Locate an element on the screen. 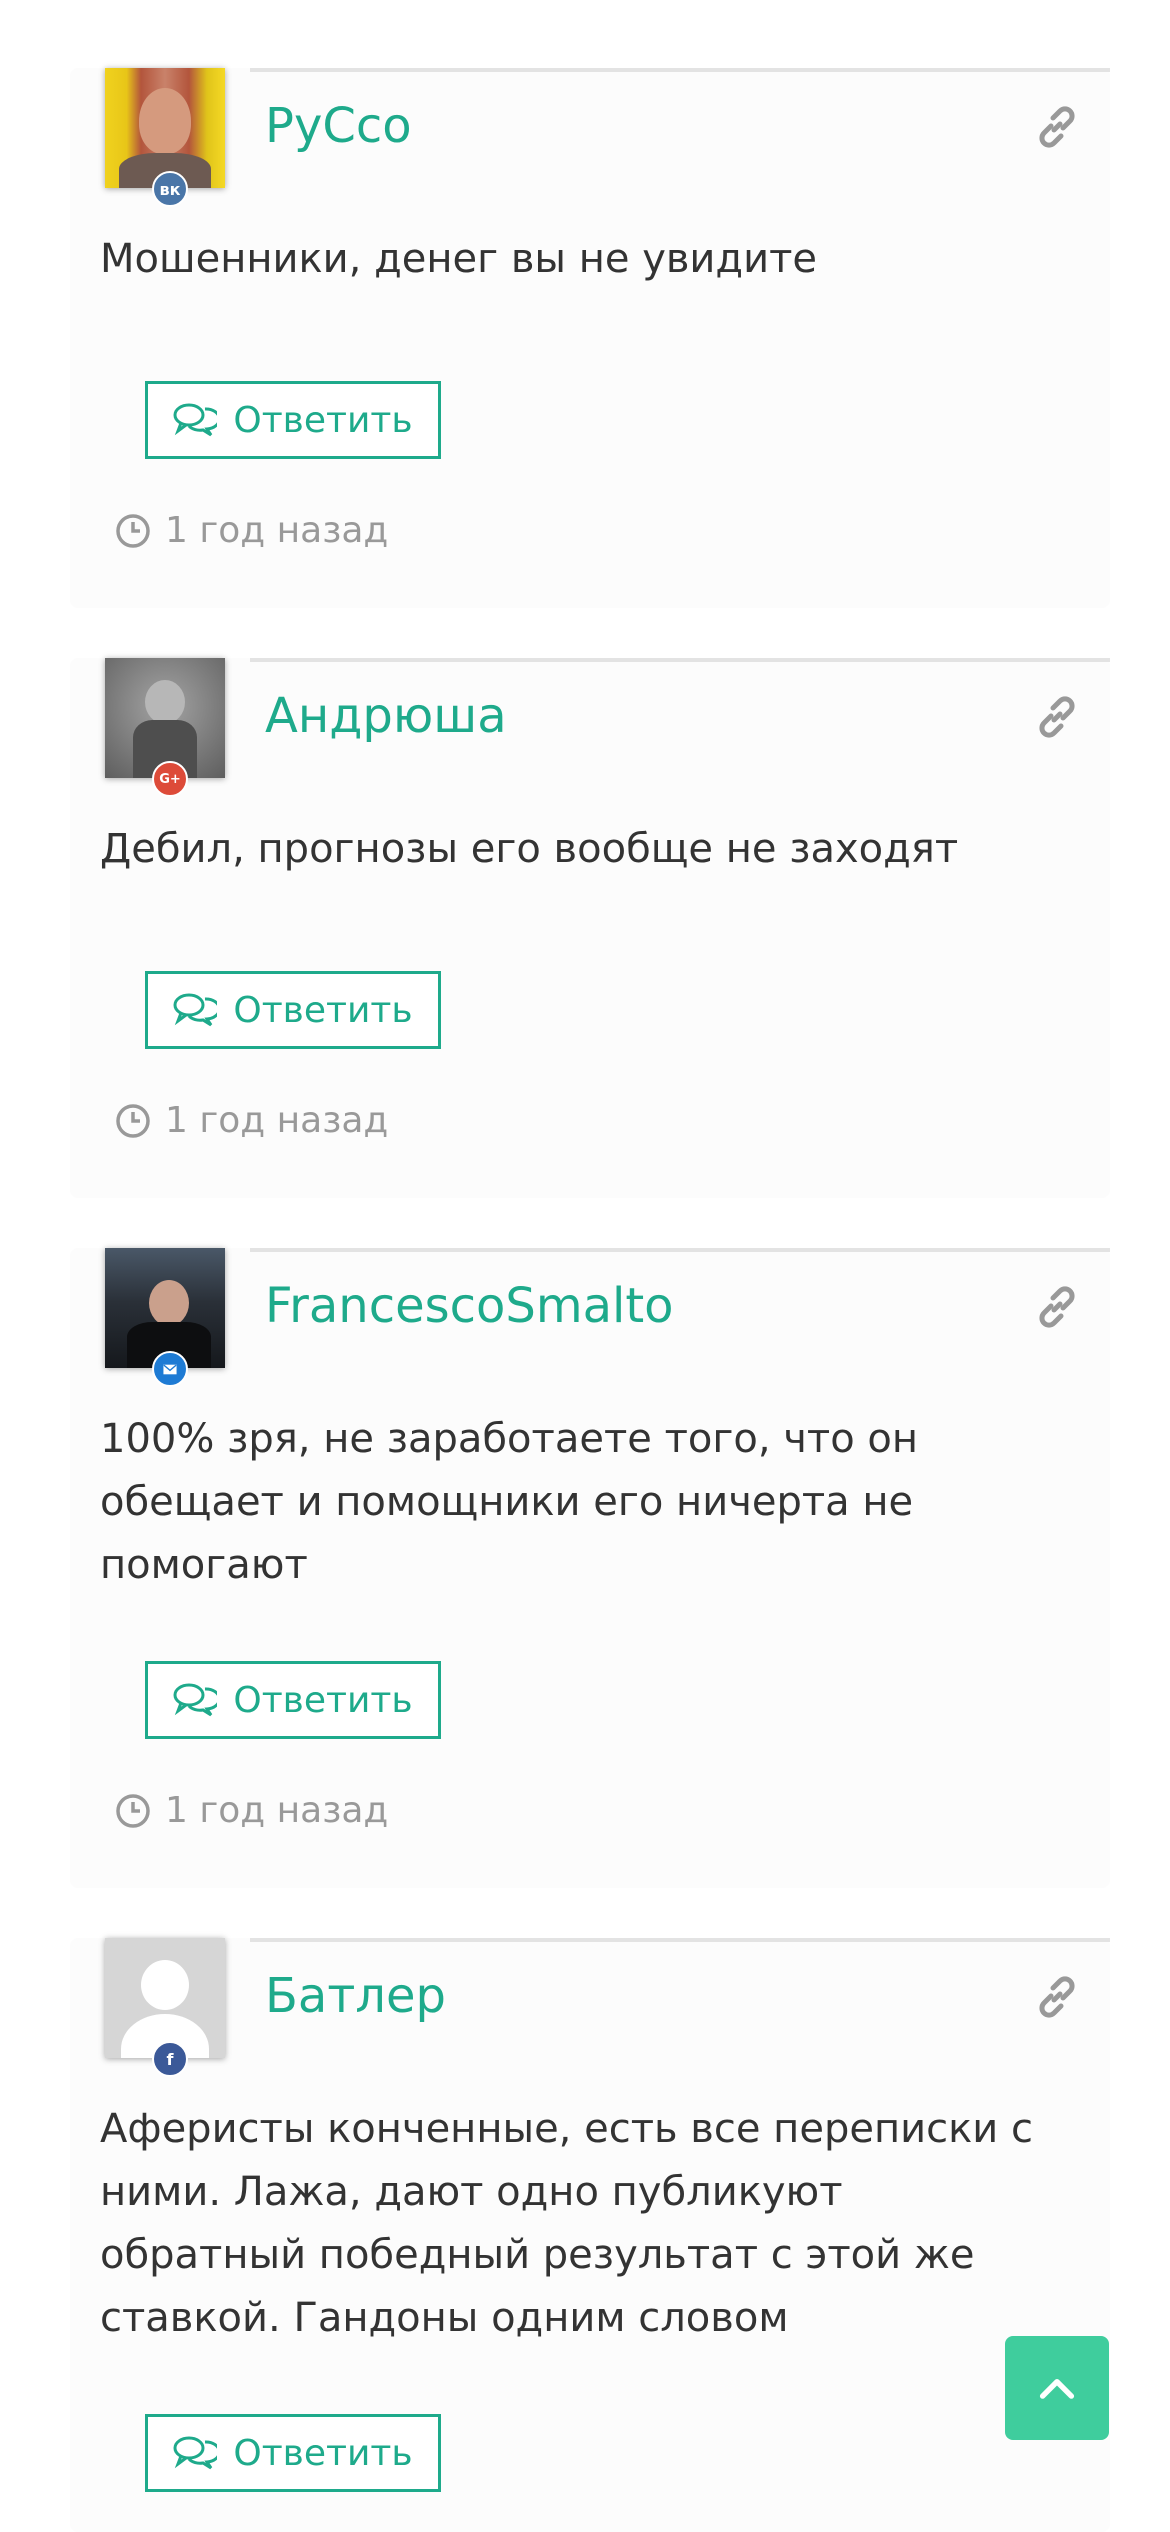 The width and height of the screenshot is (1170, 2532). vk-icon: вк is located at coordinates (170, 189).